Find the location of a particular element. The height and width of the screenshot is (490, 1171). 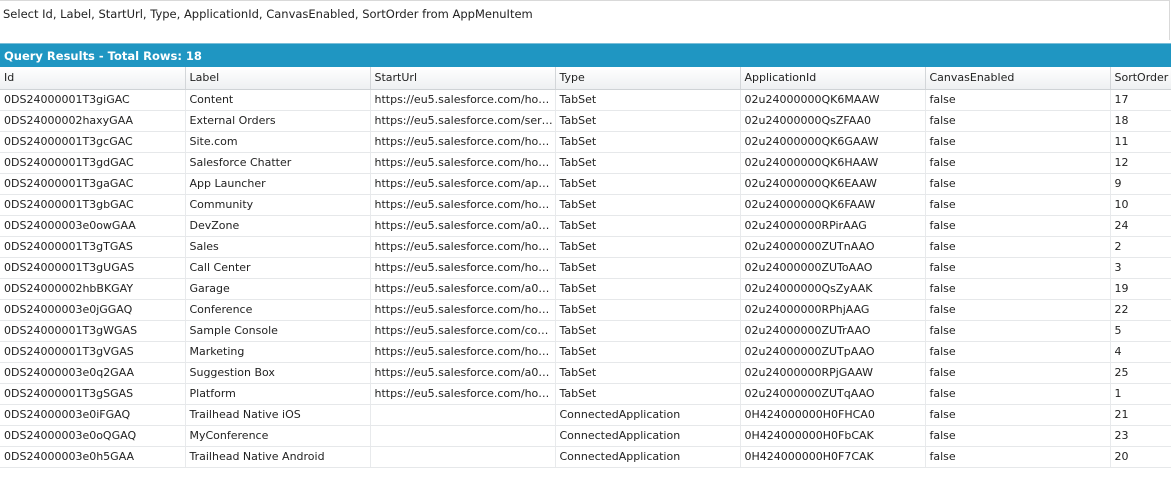

cell-id: 0DS24000001T3gTGAS is located at coordinates (93, 247).